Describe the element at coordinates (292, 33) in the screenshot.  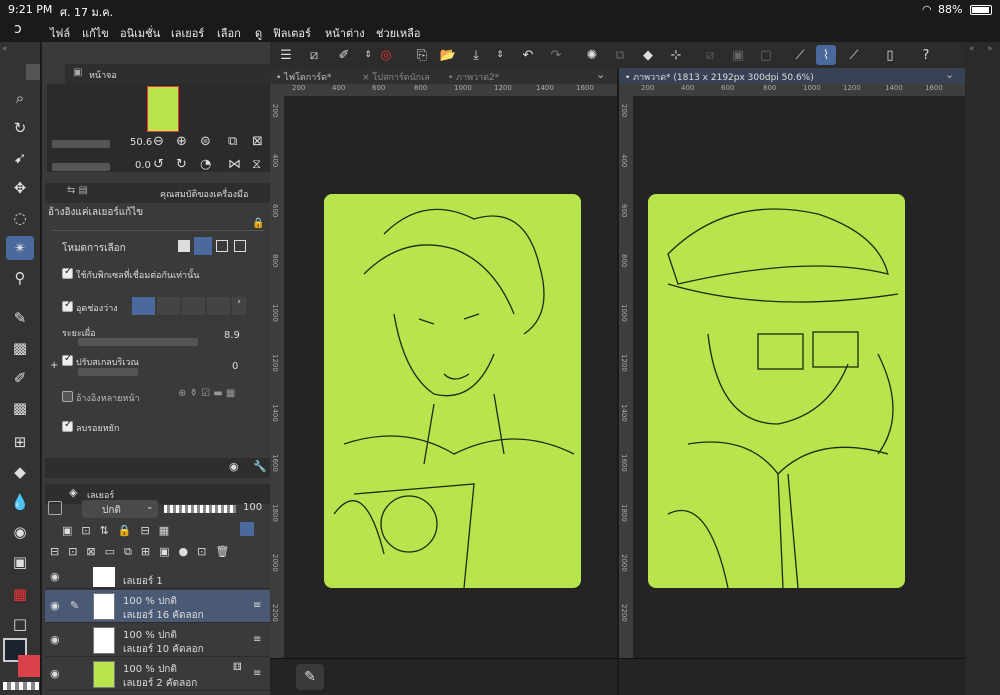
I see `menu-filter: ฟิลเตอร์` at that location.